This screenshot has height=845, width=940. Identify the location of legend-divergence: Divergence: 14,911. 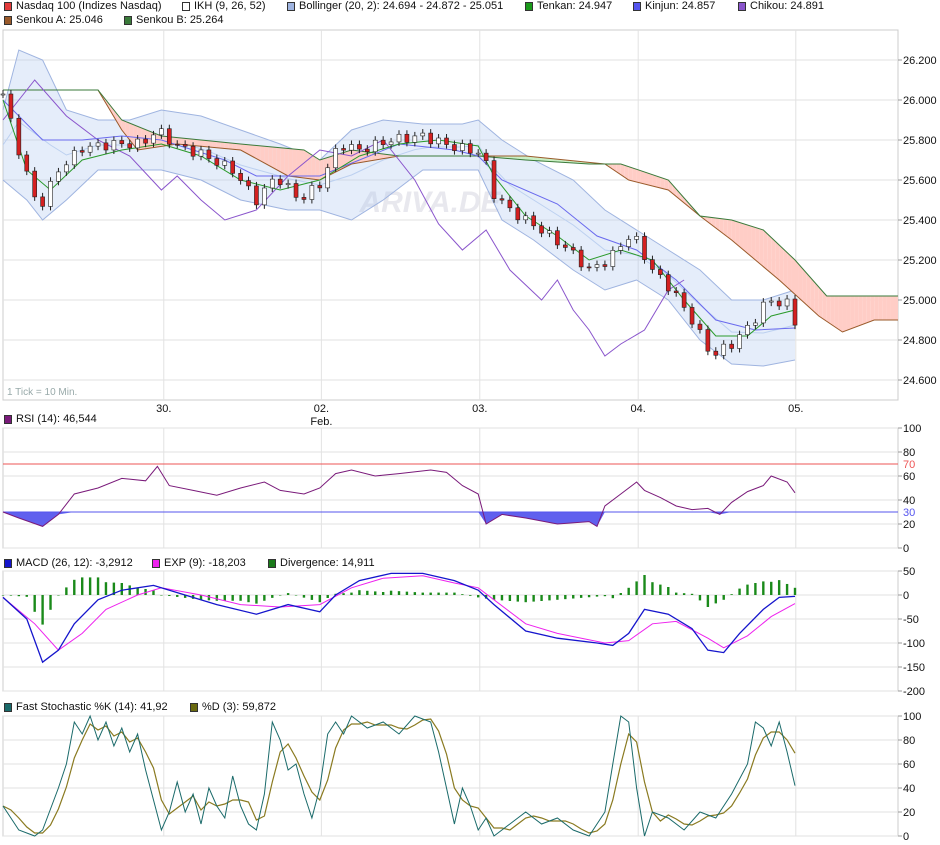
(321, 563).